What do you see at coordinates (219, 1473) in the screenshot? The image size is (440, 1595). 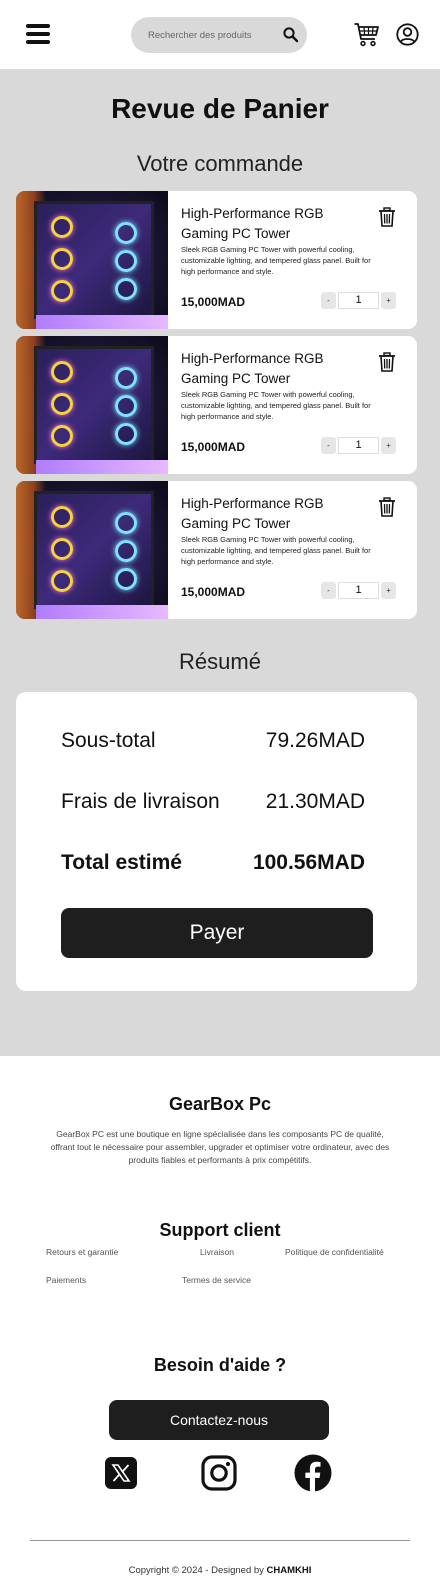 I see `instagram-icon` at bounding box center [219, 1473].